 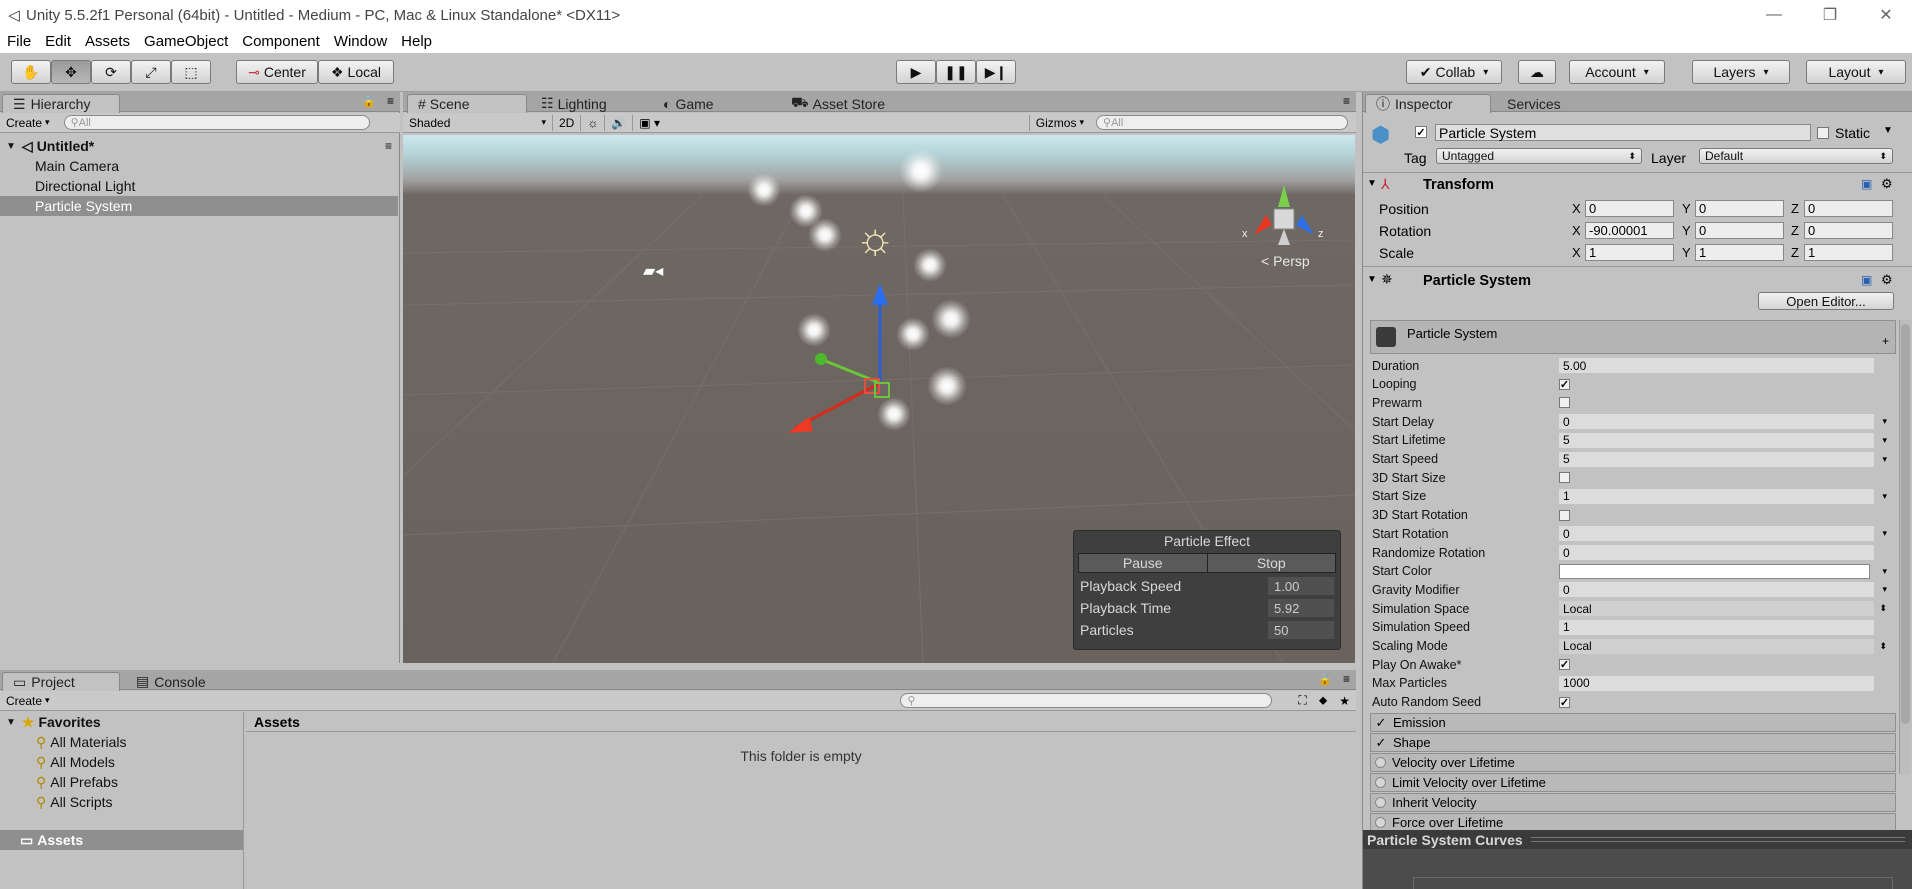 What do you see at coordinates (1222, 122) in the screenshot?
I see `scene-search-input: ⚲ All` at bounding box center [1222, 122].